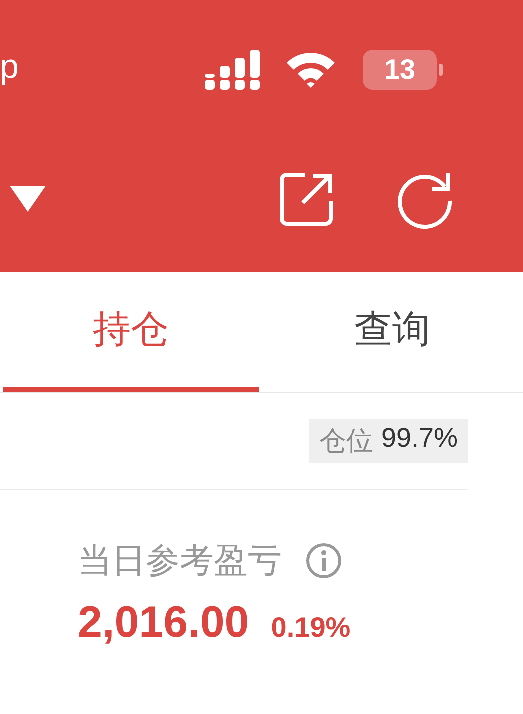 The image size is (523, 714). What do you see at coordinates (307, 199) in the screenshot?
I see `share-icon` at bounding box center [307, 199].